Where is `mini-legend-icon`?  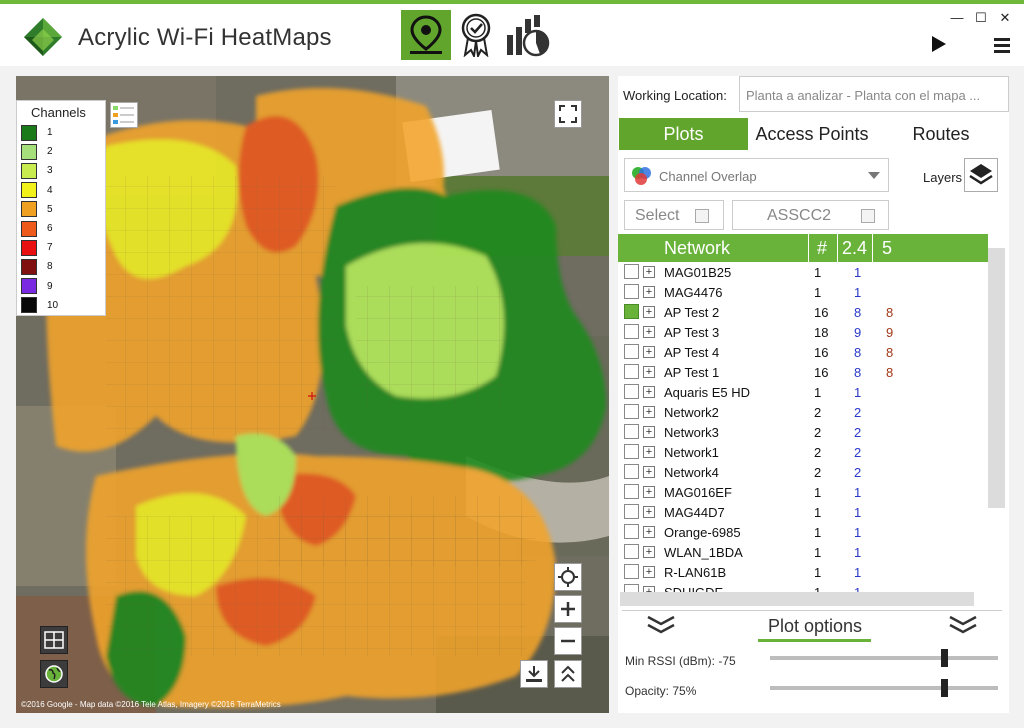
mini-legend-icon is located at coordinates (124, 115).